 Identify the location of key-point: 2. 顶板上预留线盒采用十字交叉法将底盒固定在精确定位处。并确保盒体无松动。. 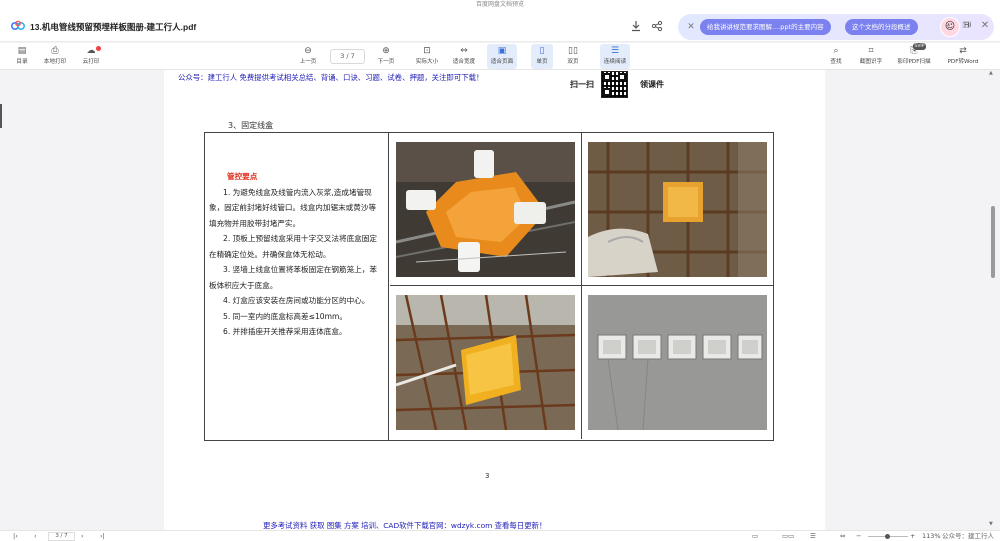
(293, 246).